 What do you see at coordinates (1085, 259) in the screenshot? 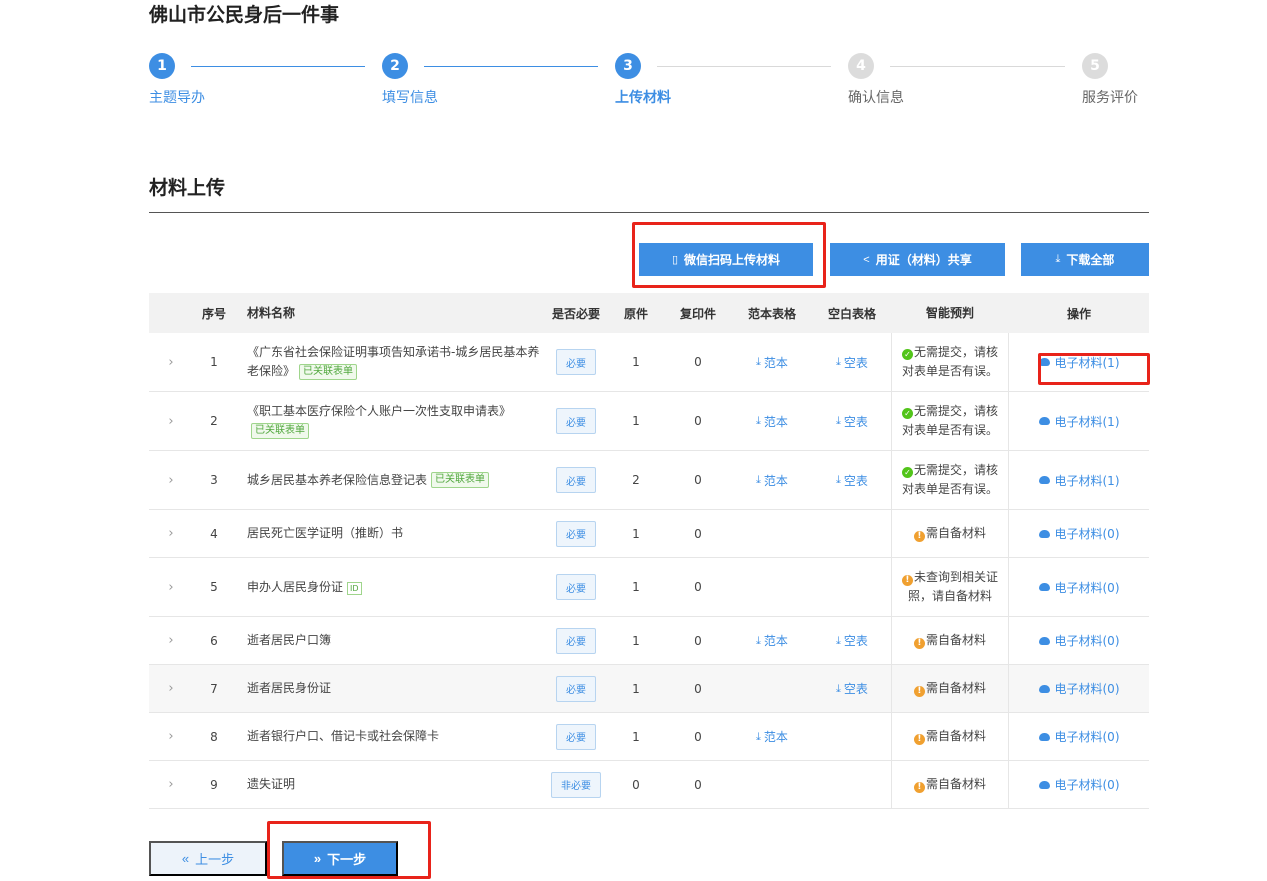
I see `download-all-button: ⤓ 下载全部` at bounding box center [1085, 259].